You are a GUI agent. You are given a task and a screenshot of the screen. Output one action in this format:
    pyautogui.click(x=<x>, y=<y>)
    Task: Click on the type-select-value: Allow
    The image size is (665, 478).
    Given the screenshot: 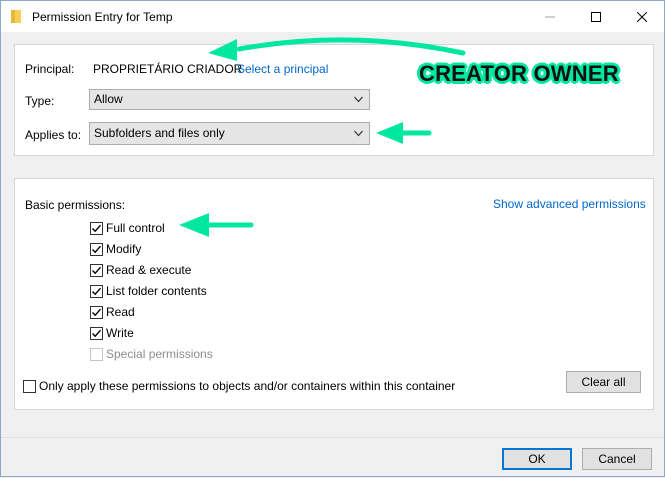 What is the action you would take?
    pyautogui.click(x=108, y=99)
    